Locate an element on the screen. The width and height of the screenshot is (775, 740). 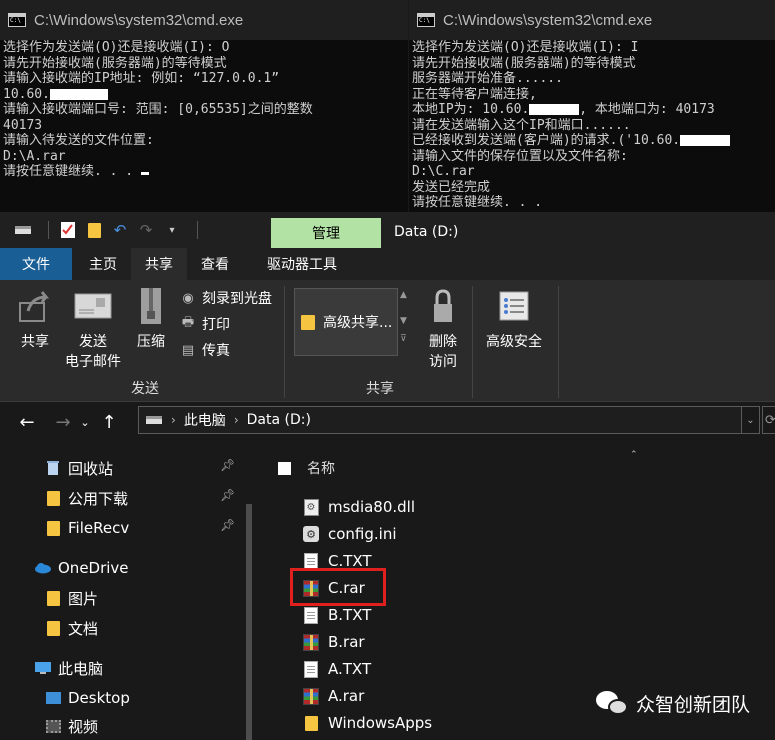
watermark: 众智创新团队 is located at coordinates (673, 703).